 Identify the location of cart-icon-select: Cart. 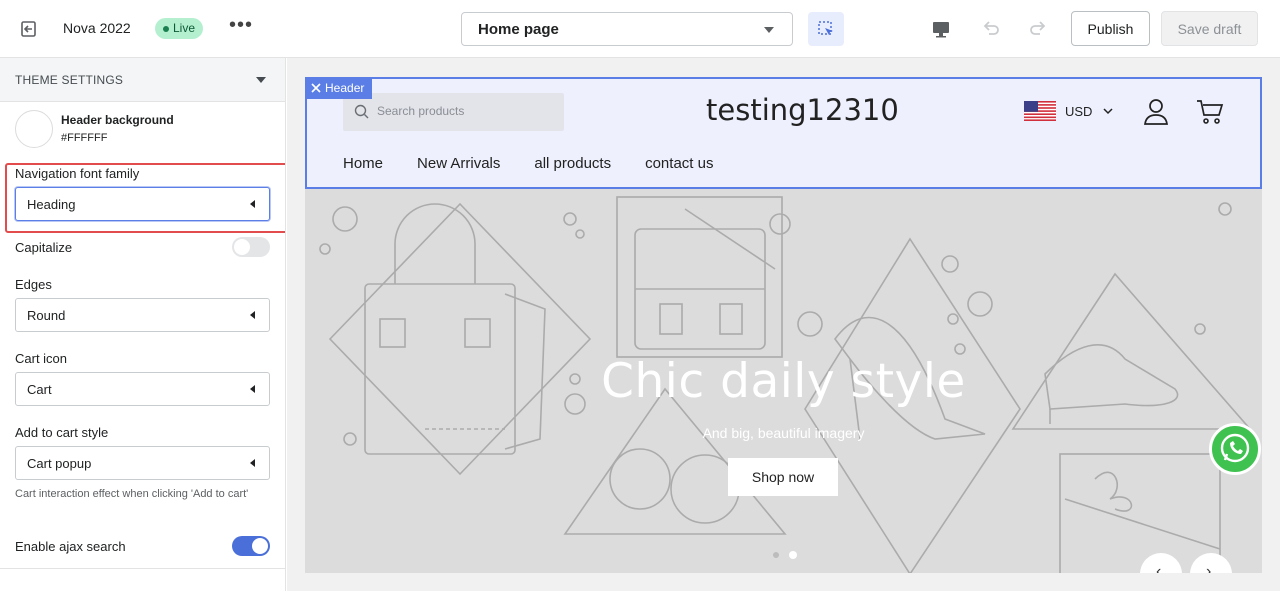
(142, 389).